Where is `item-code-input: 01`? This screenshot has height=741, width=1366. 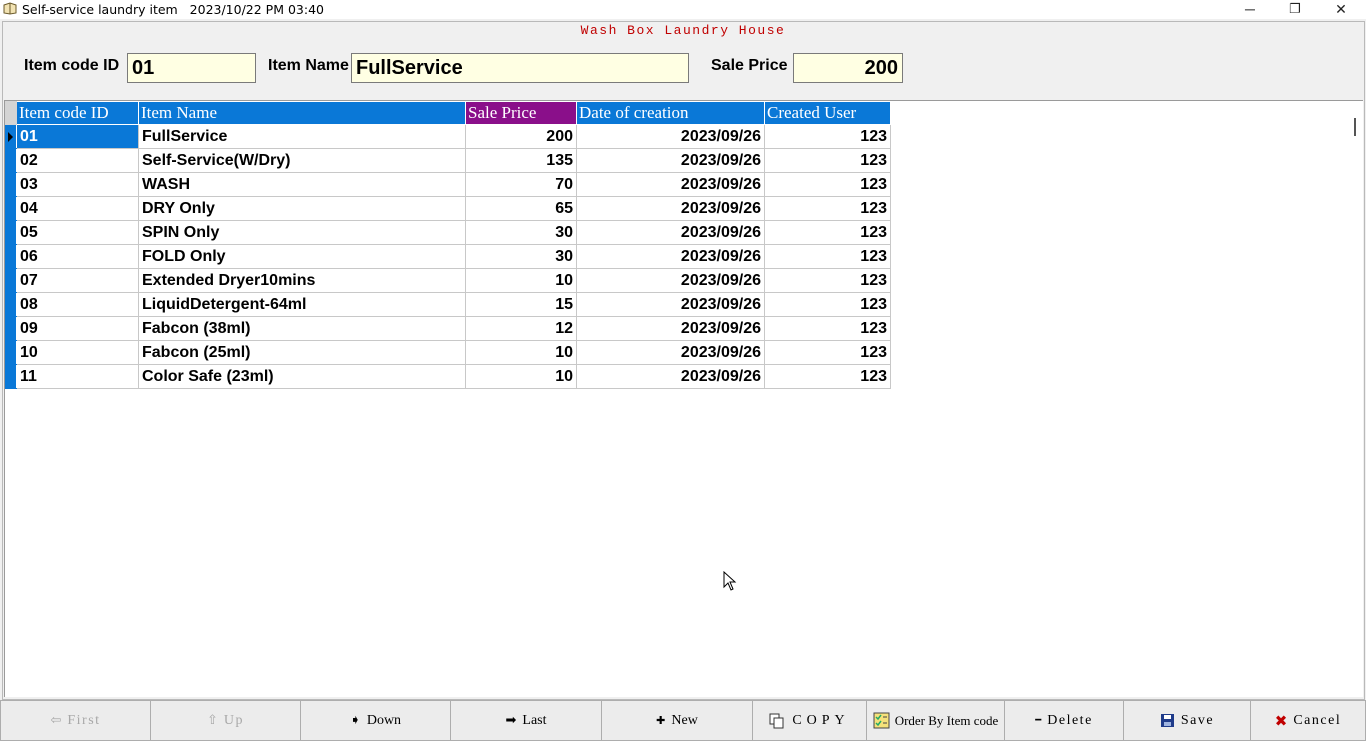 item-code-input: 01 is located at coordinates (191, 68).